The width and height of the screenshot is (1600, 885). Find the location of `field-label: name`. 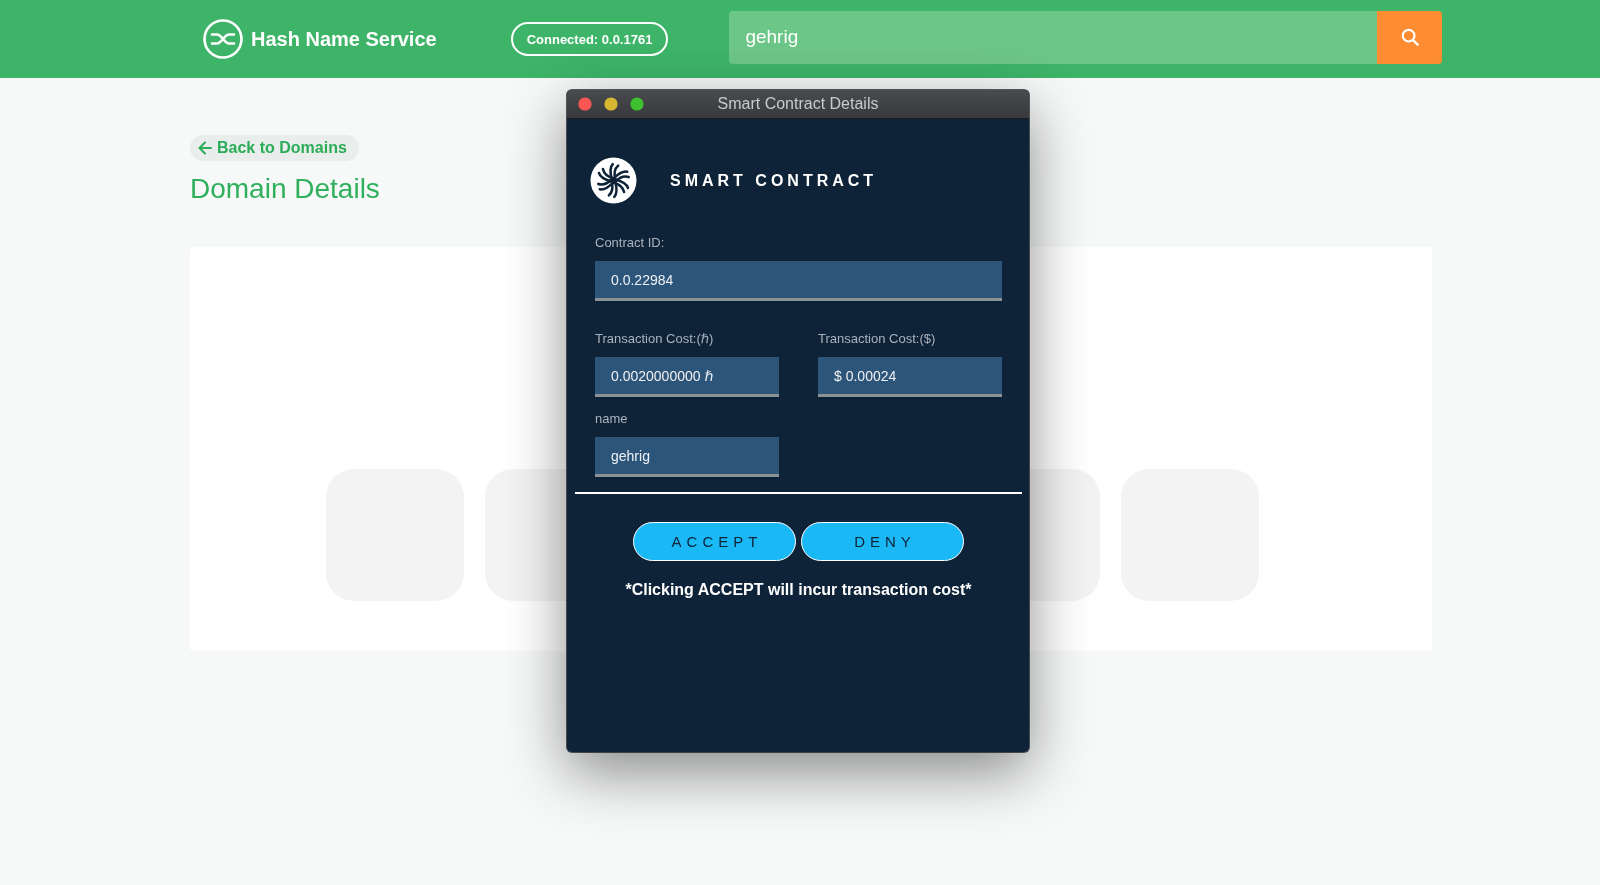

field-label: name is located at coordinates (611, 419).